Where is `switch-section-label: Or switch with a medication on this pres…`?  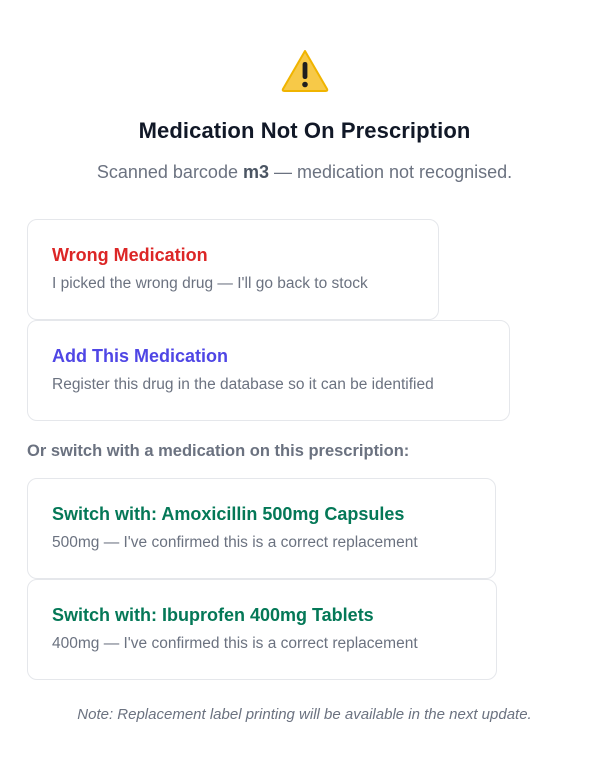 switch-section-label: Or switch with a medication on this pres… is located at coordinates (218, 451).